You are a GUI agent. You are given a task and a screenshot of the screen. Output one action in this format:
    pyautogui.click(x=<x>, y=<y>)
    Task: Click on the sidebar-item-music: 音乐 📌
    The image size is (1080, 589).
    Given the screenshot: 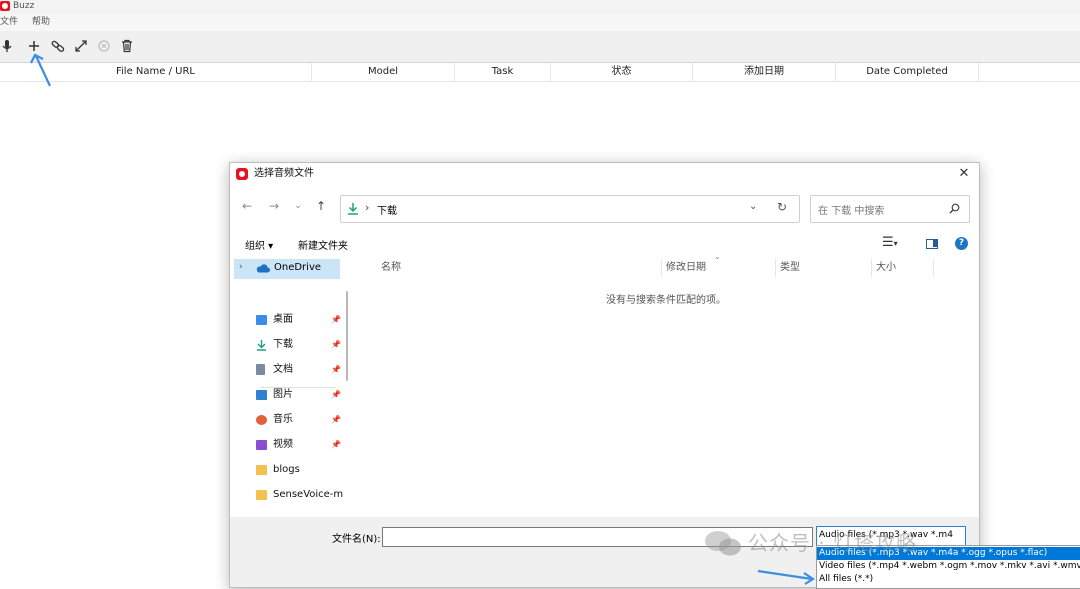 What is the action you would take?
    pyautogui.click(x=301, y=420)
    